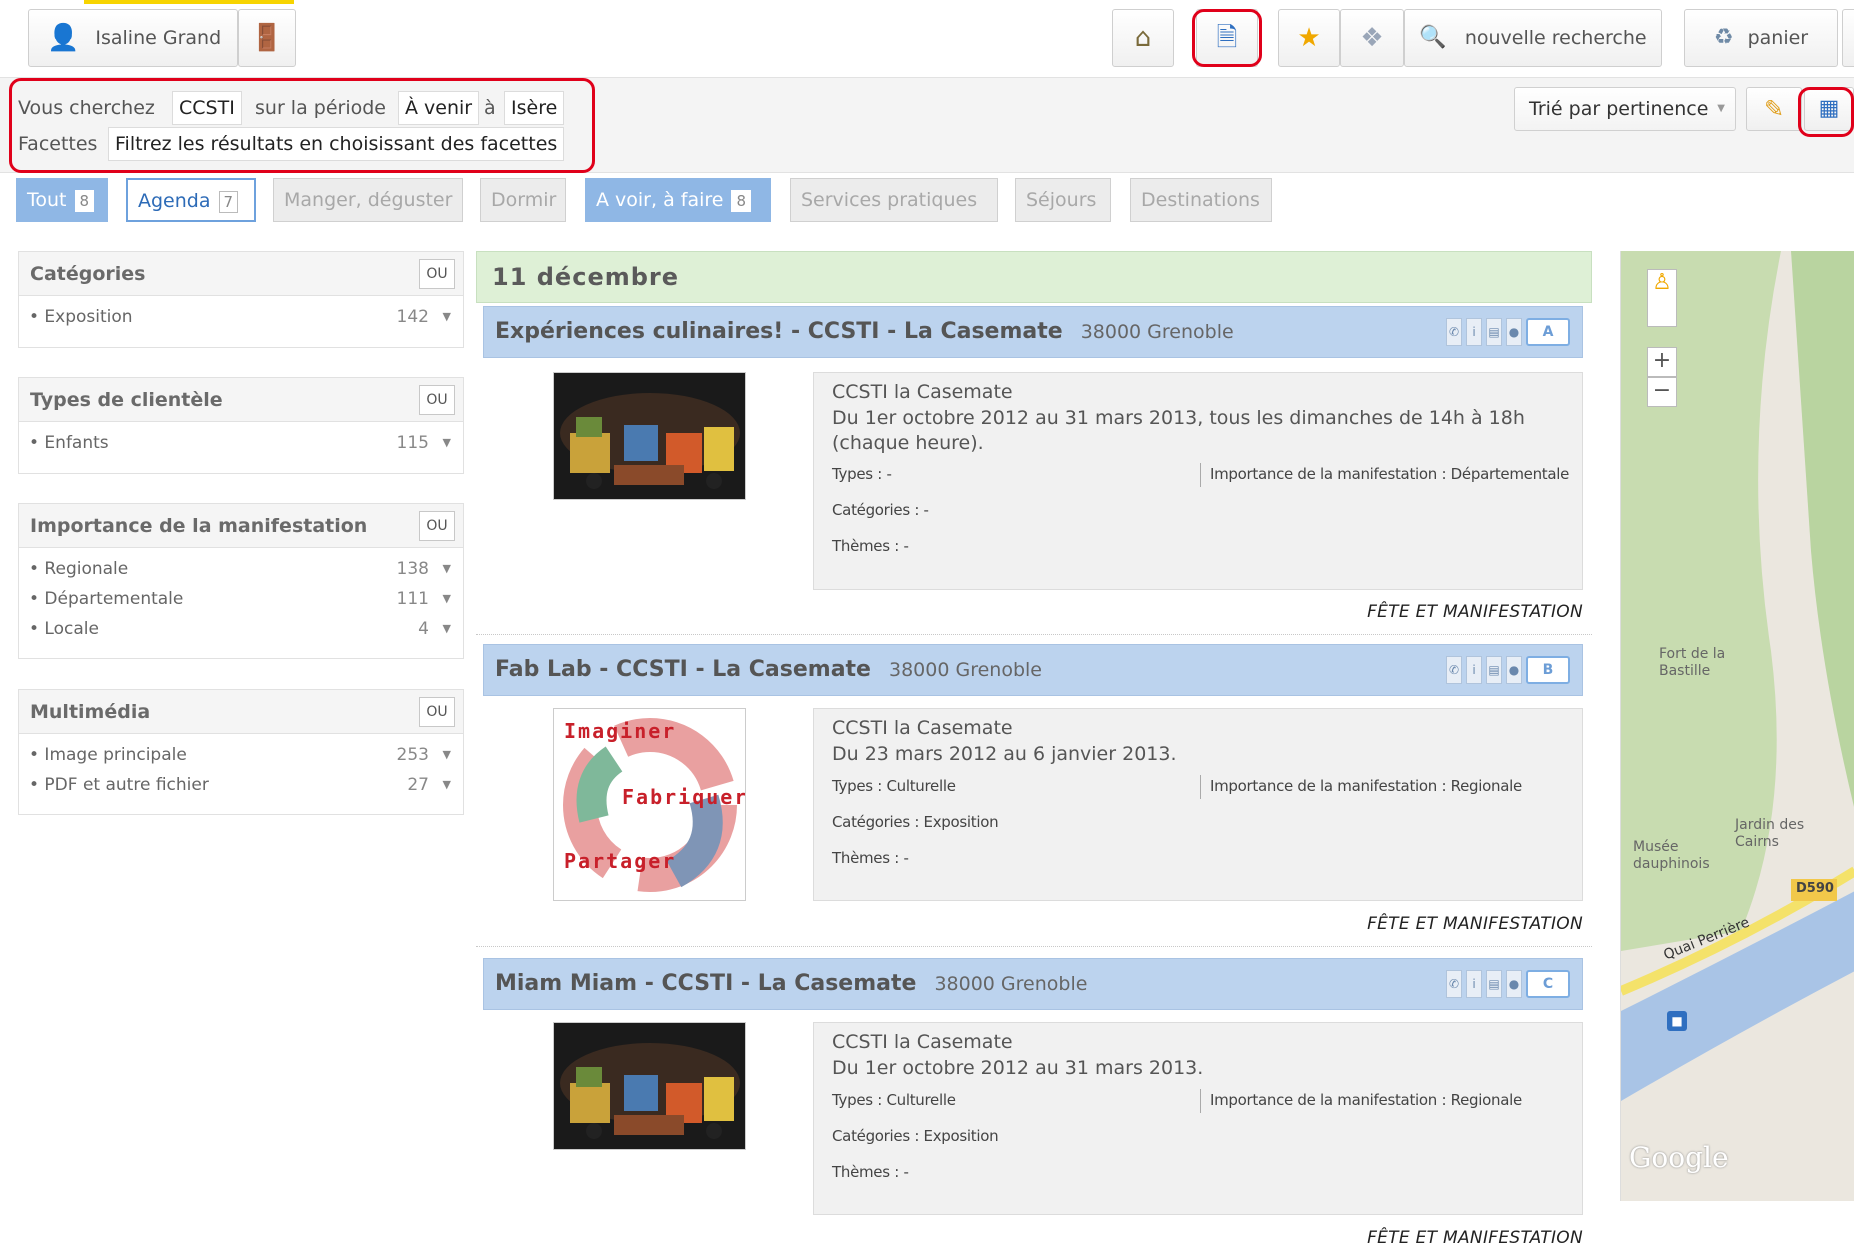 Image resolution: width=1854 pixels, height=1255 pixels. Describe the element at coordinates (241, 569) in the screenshot. I see `facet-option: • Regionale 138 ▼` at that location.